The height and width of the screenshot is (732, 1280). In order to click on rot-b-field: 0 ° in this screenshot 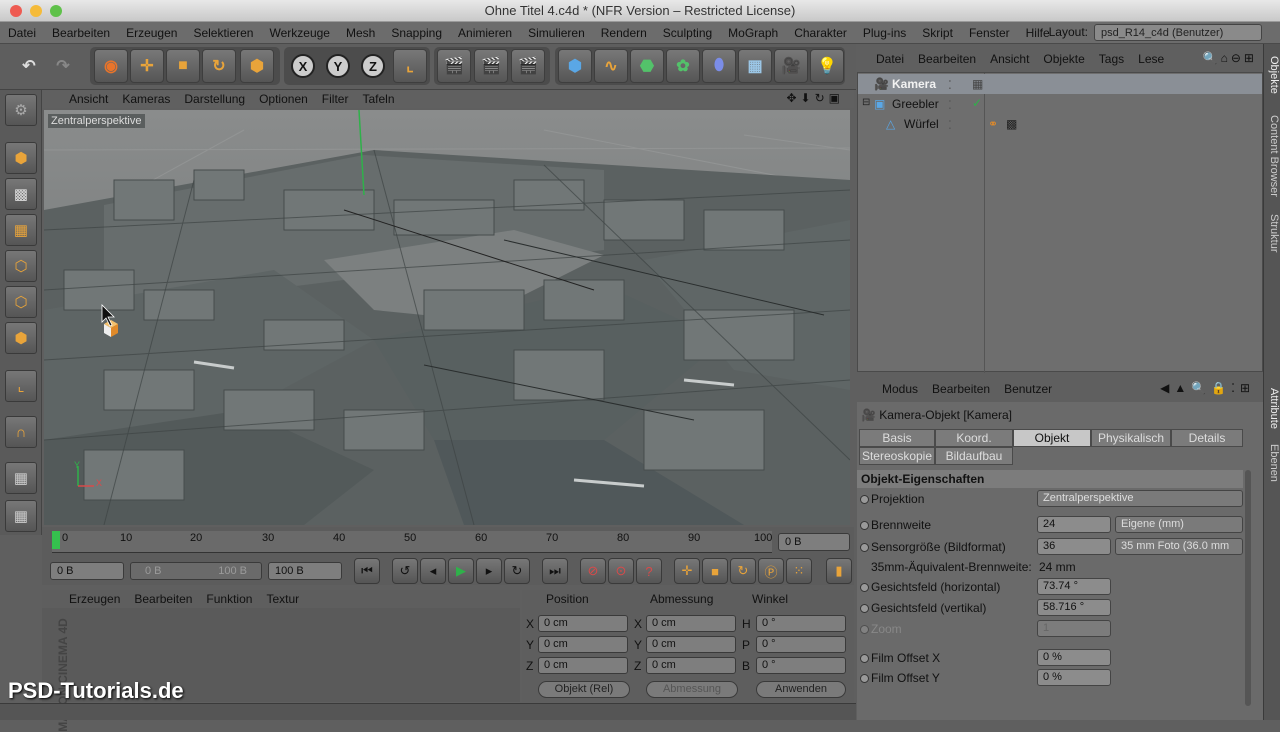, I will do `click(801, 665)`.